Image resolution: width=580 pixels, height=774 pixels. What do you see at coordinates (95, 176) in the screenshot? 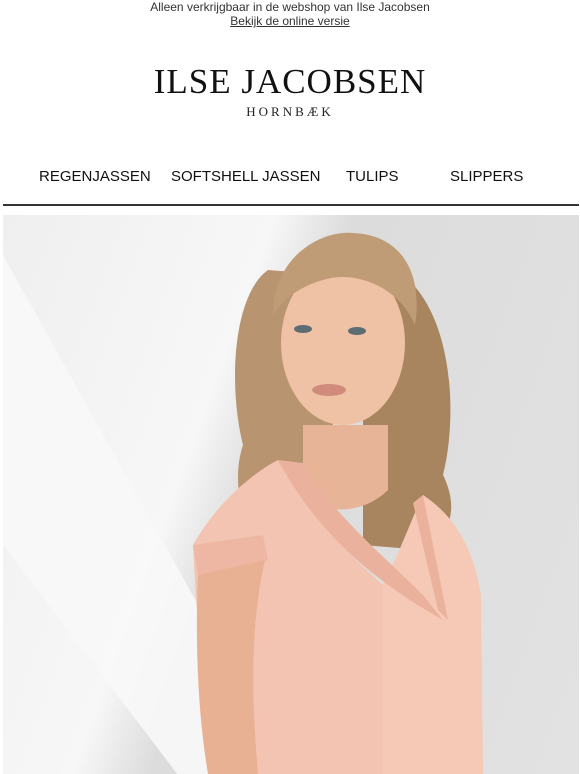
I see `nav-item-regenjassen: REGENJASSEN` at bounding box center [95, 176].